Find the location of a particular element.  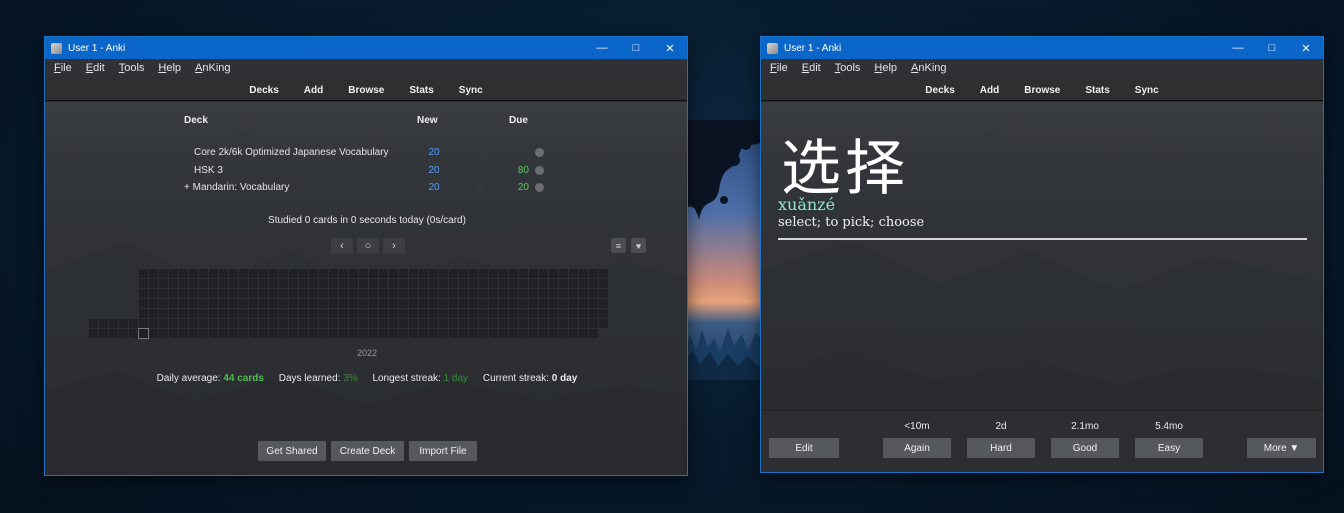

import-file-button: Import File is located at coordinates (443, 451).